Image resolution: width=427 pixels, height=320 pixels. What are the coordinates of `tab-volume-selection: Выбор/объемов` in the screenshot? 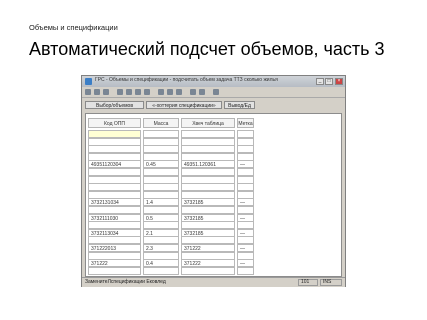 It's located at (114, 105).